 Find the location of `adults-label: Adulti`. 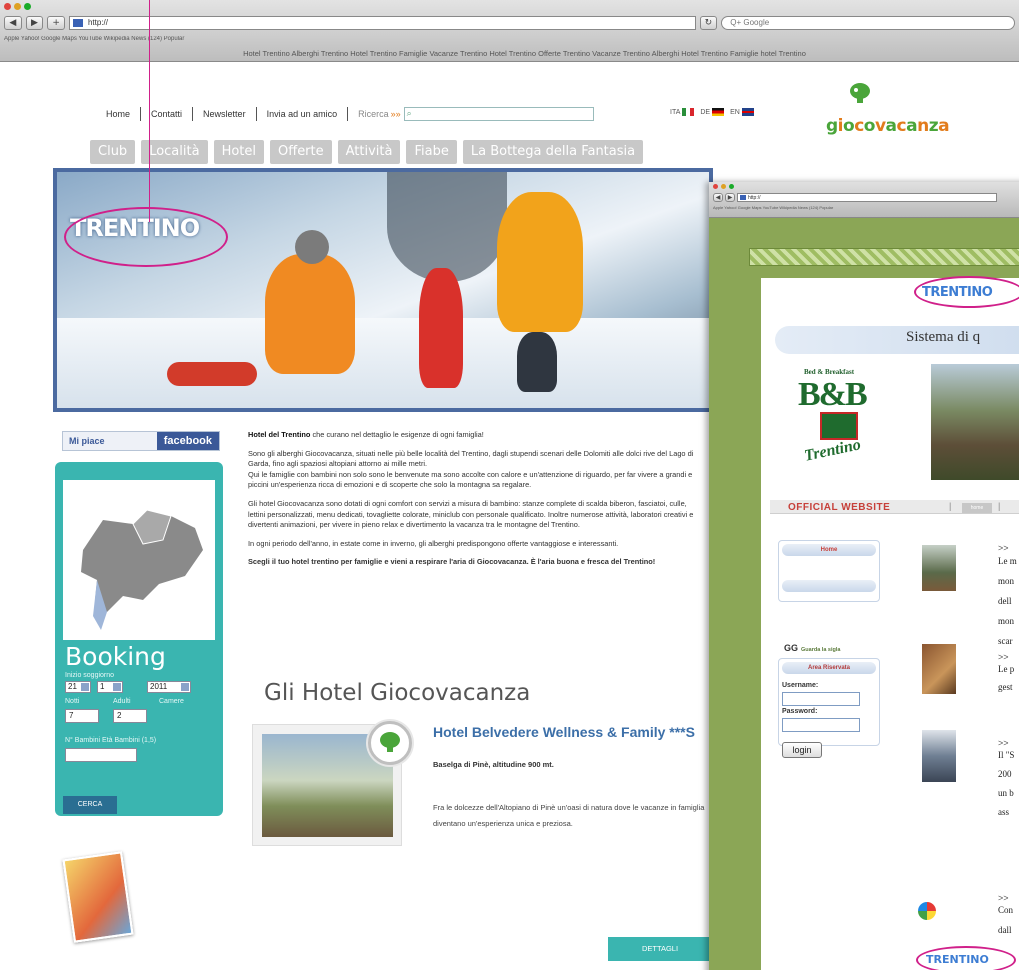

adults-label: Adulti is located at coordinates (122, 701).